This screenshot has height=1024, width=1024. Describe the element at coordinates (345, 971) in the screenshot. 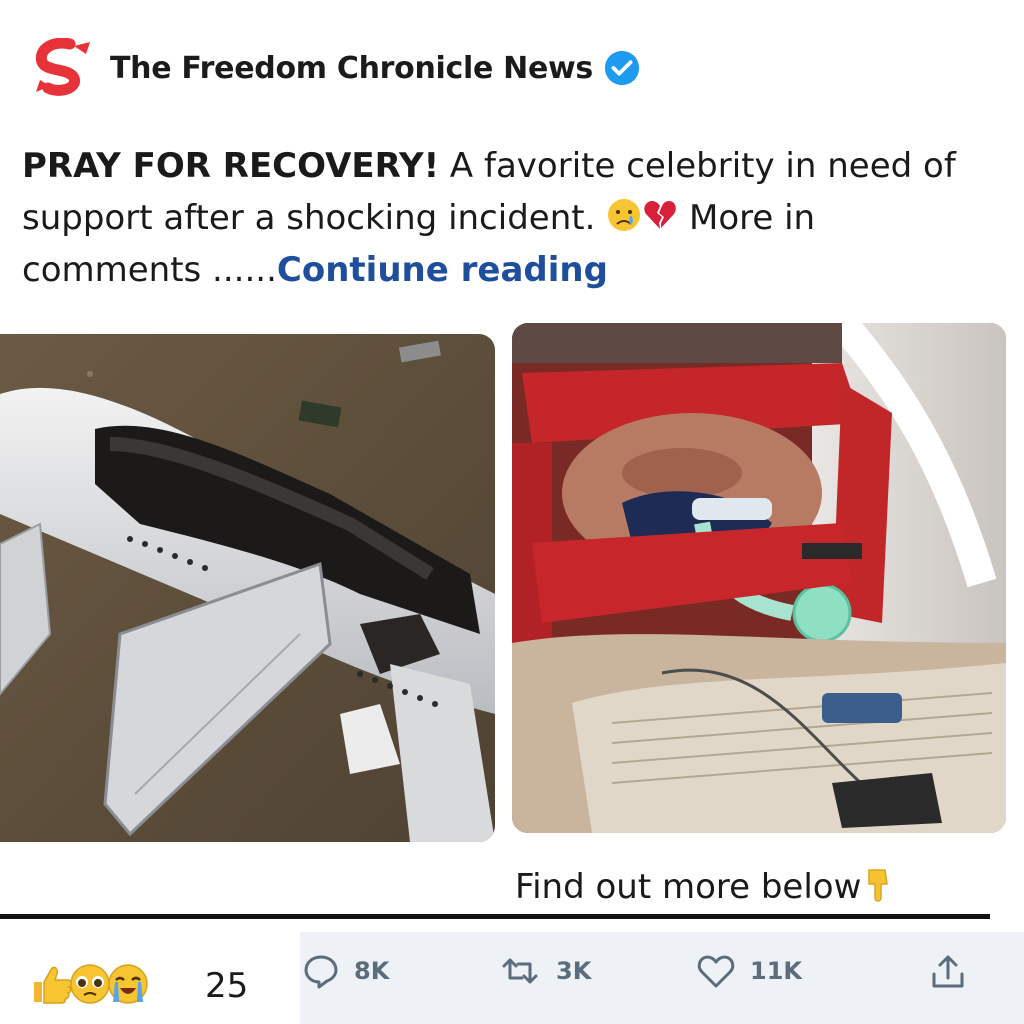

I see `comment-button: 8K` at that location.